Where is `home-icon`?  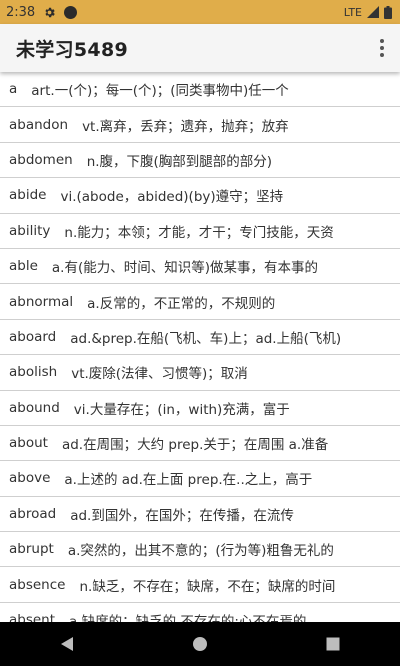
home-icon is located at coordinates (200, 644).